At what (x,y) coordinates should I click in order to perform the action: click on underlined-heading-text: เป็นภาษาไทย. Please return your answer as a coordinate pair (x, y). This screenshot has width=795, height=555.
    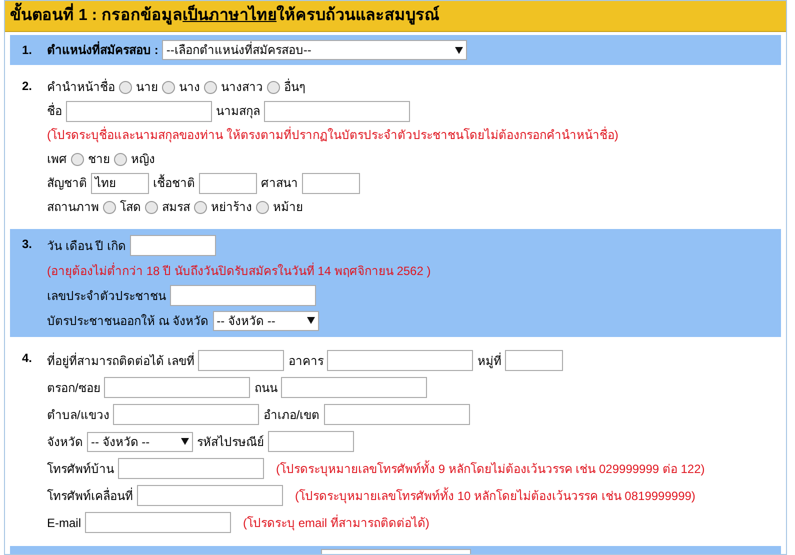
    Looking at the image, I should click on (229, 16).